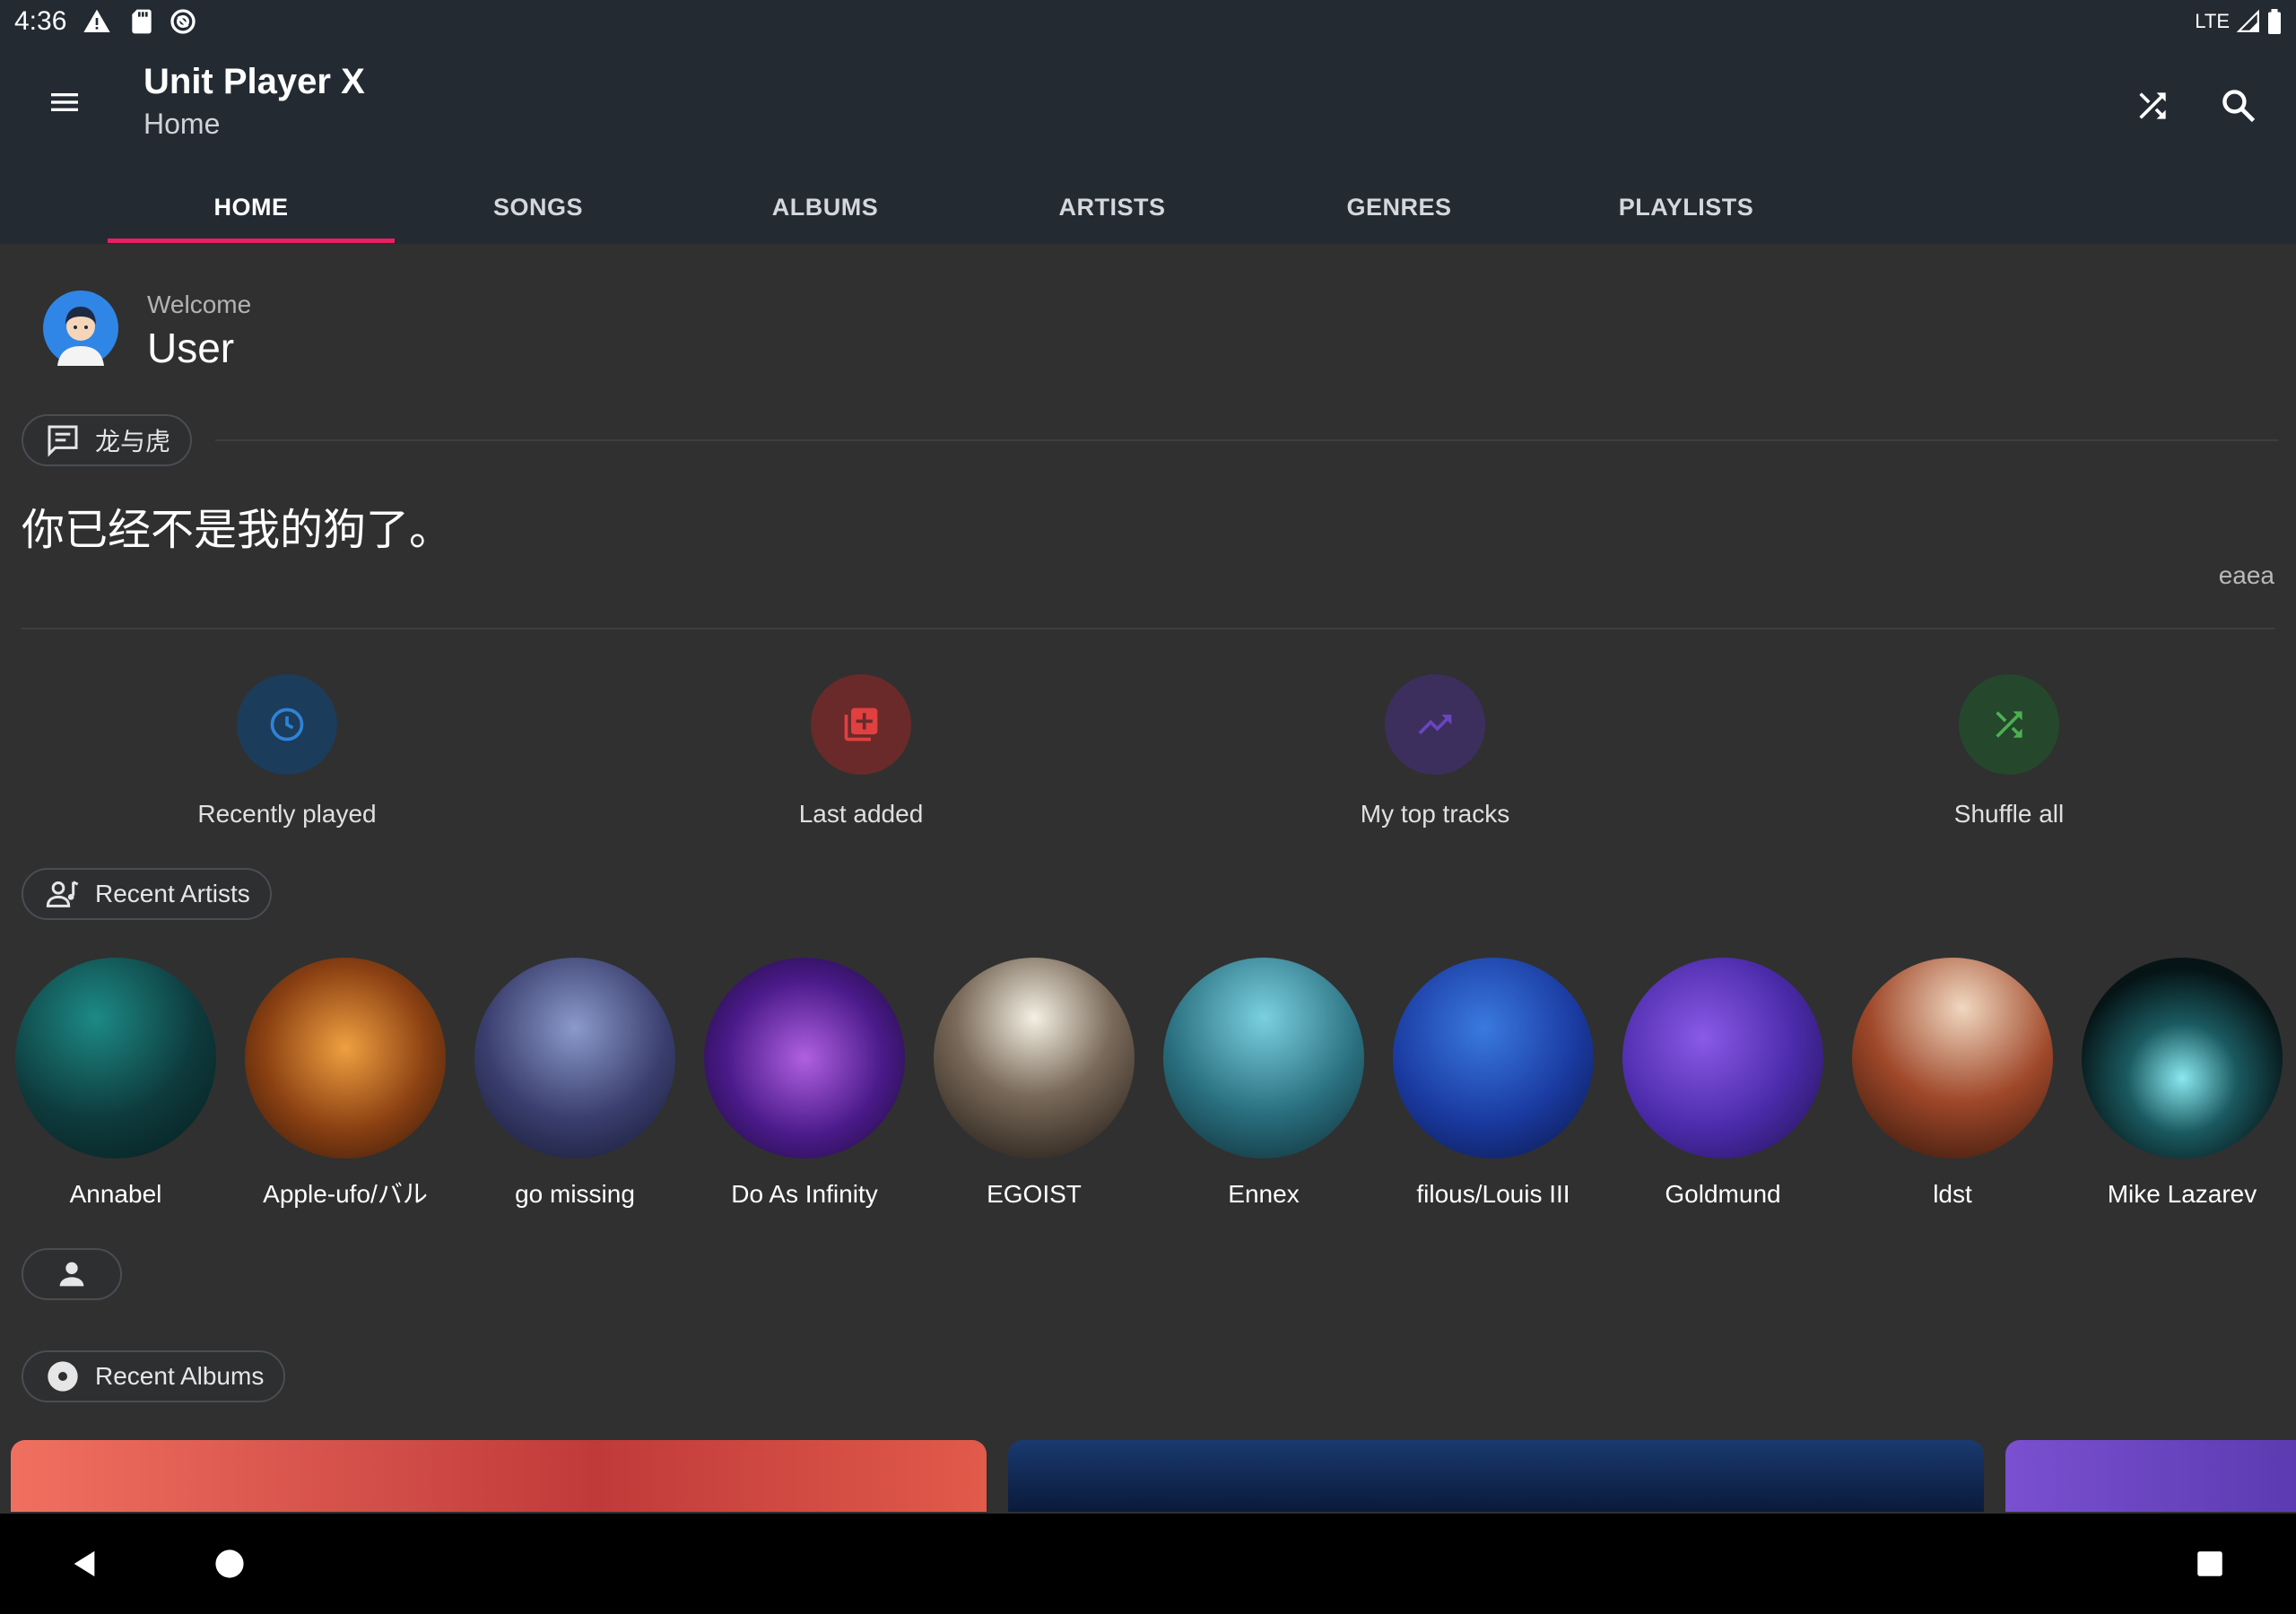 The image size is (2296, 1614). What do you see at coordinates (254, 81) in the screenshot?
I see `app-title: Unit Player X` at bounding box center [254, 81].